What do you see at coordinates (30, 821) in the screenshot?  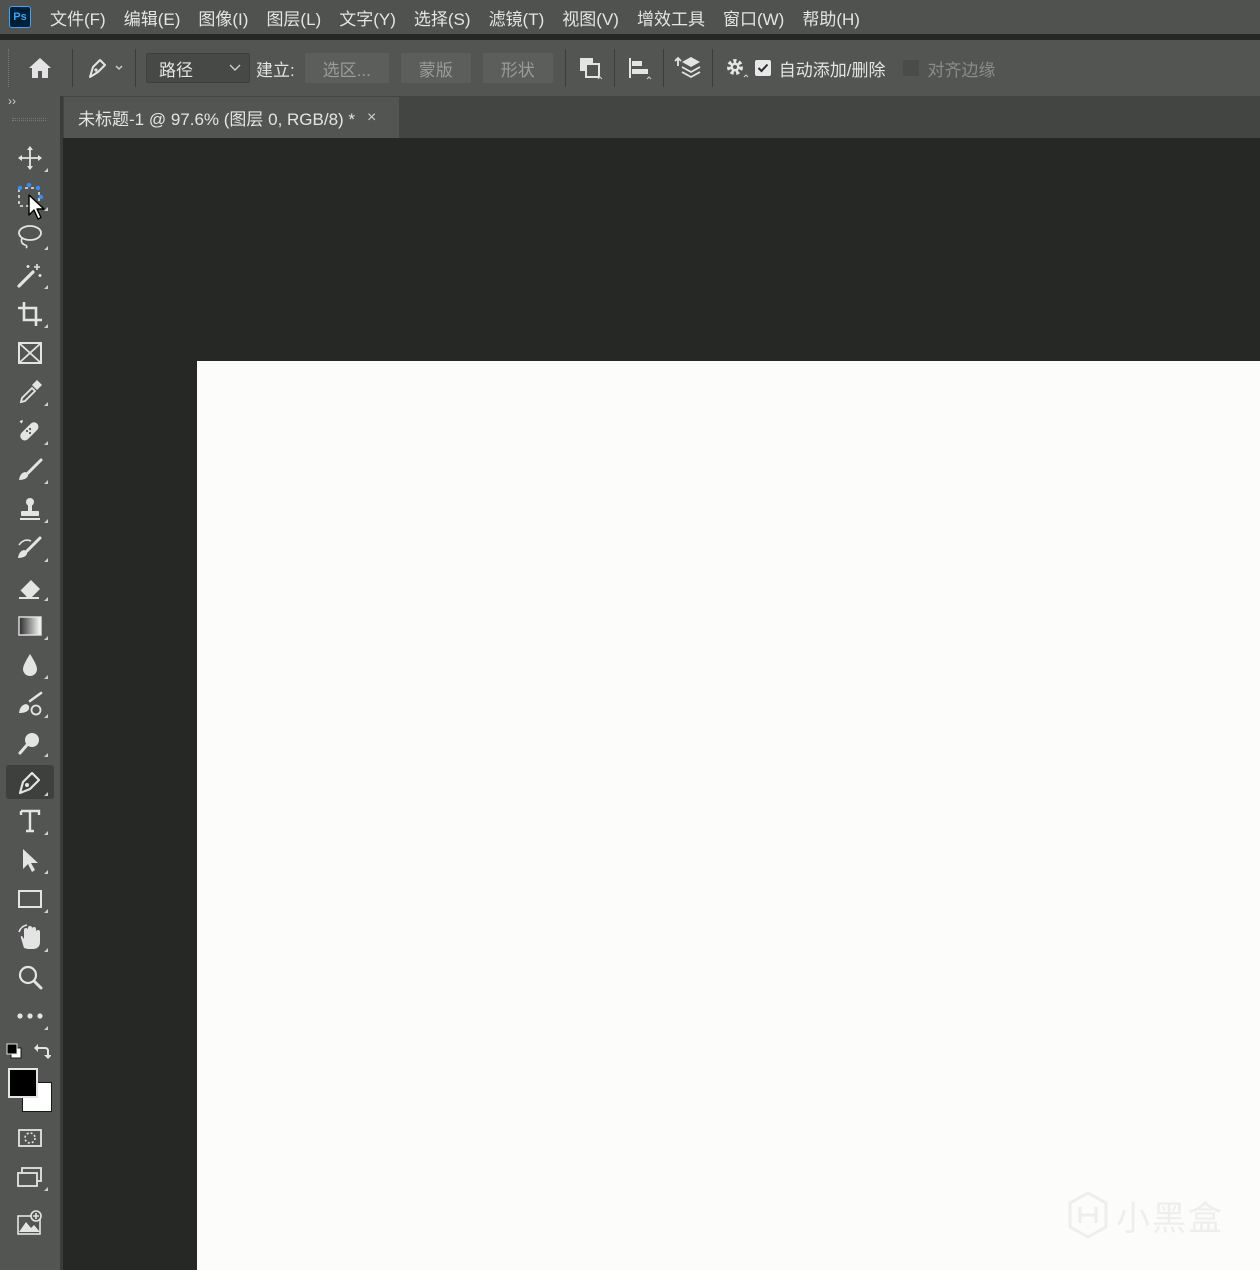 I see `type-tool` at bounding box center [30, 821].